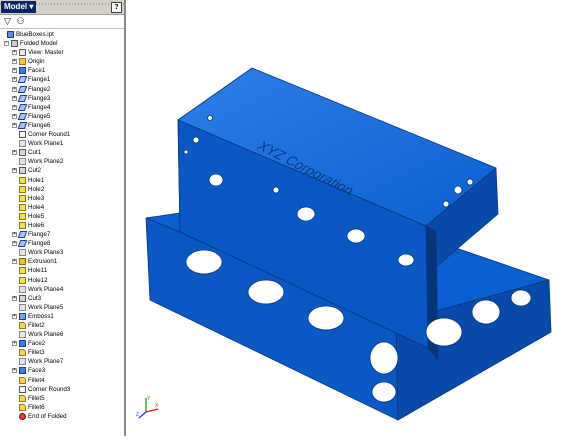 Image resolution: width=566 pixels, height=441 pixels. Describe the element at coordinates (36, 353) in the screenshot. I see `tree-item-label: Fillet3` at that location.